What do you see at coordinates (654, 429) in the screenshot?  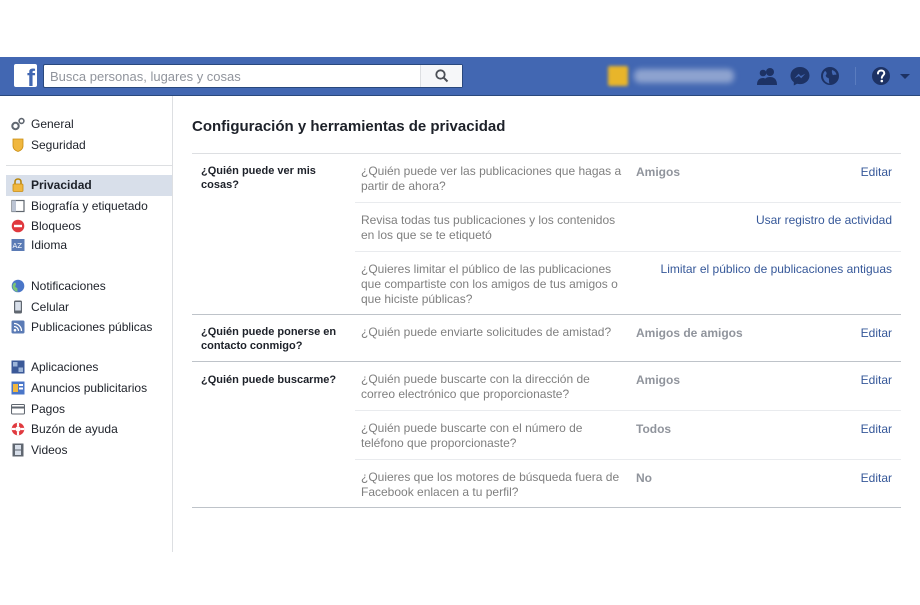 I see `setting-value: Todos` at bounding box center [654, 429].